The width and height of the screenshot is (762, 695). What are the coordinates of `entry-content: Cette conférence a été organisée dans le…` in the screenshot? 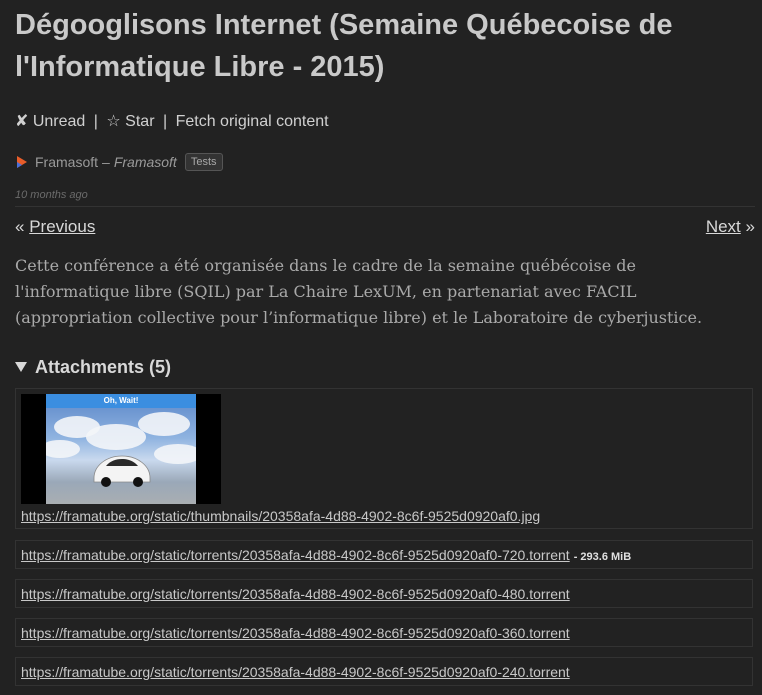 It's located at (359, 291).